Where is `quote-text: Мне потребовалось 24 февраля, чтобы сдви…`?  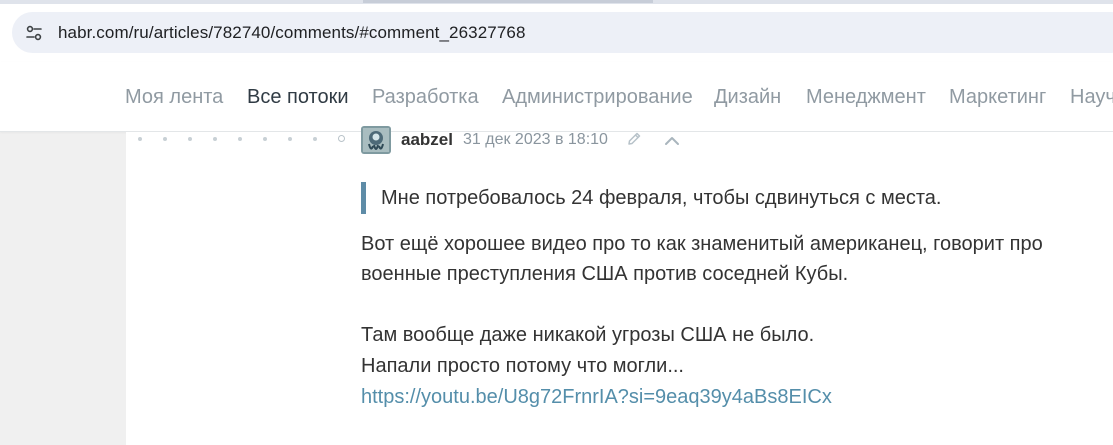
quote-text: Мне потребовалось 24 февраля, чтобы сдви… is located at coordinates (661, 198).